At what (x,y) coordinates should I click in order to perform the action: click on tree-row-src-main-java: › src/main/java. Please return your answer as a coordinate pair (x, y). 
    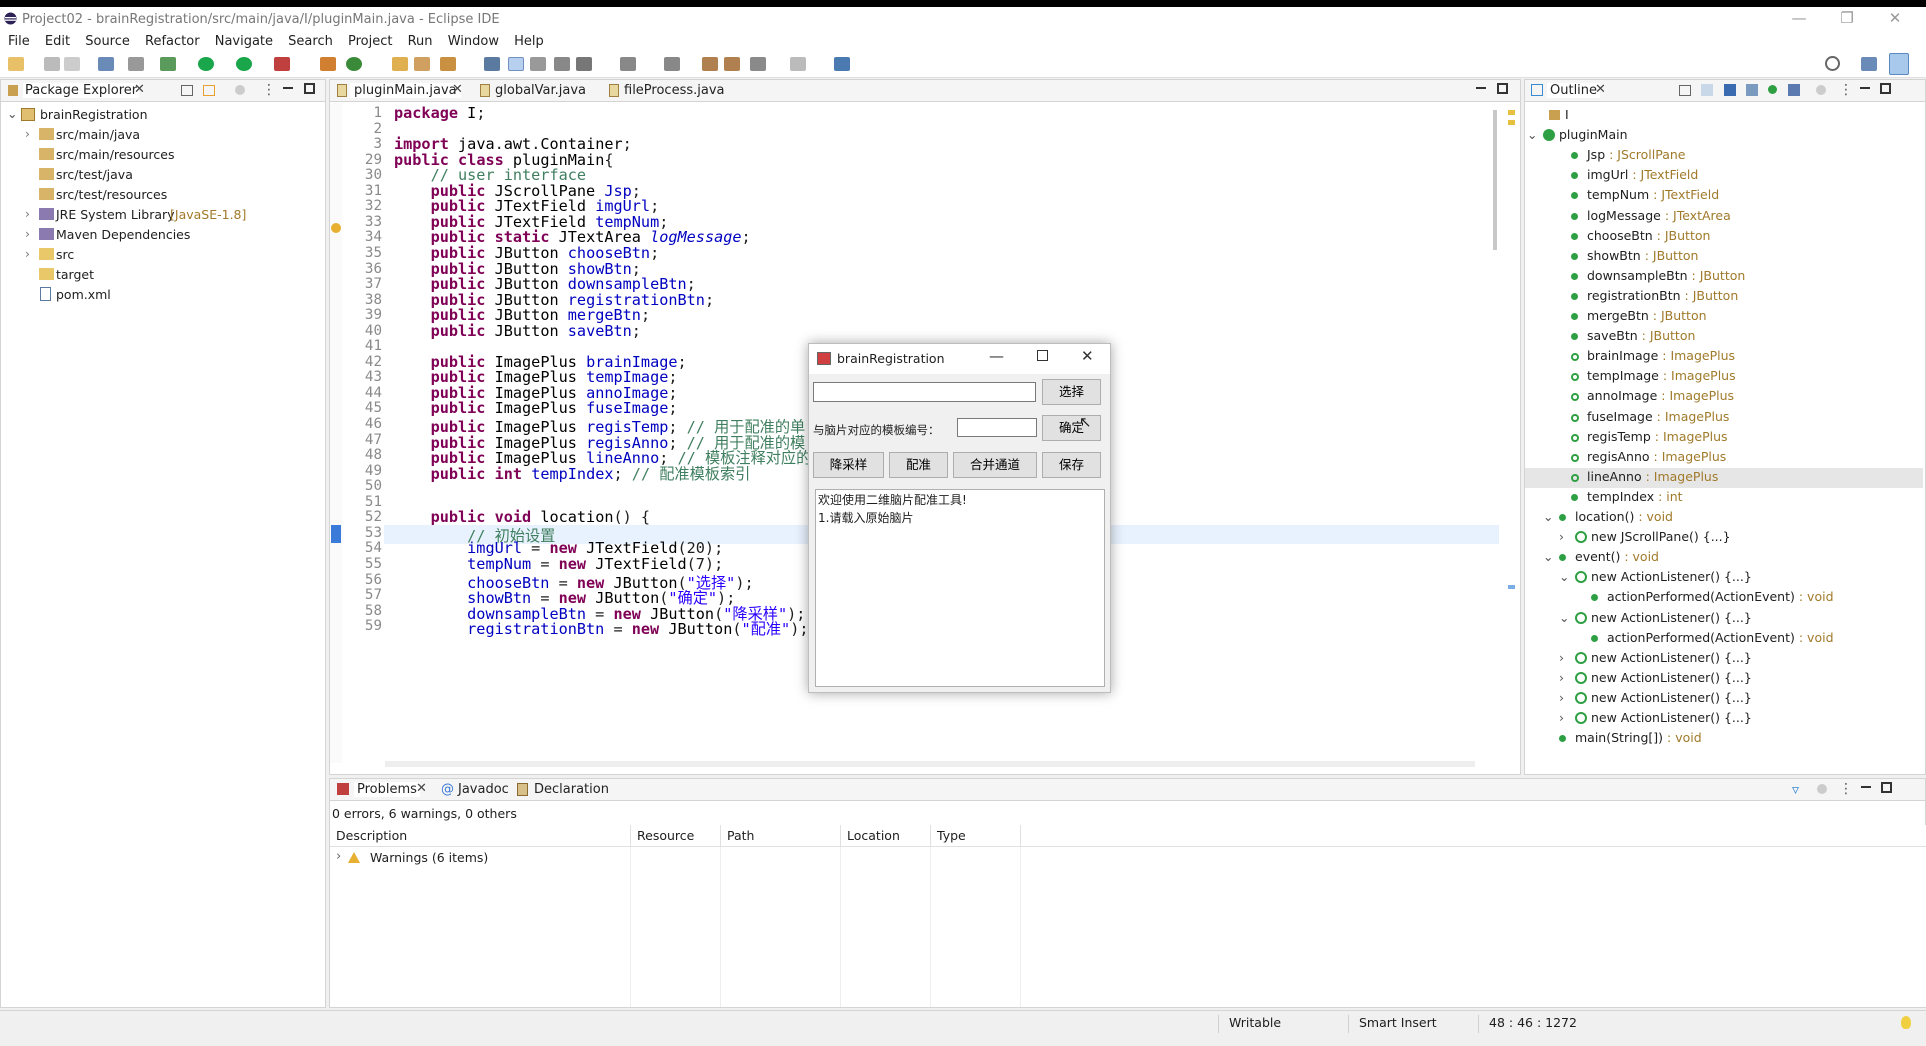
    Looking at the image, I should click on (82, 136).